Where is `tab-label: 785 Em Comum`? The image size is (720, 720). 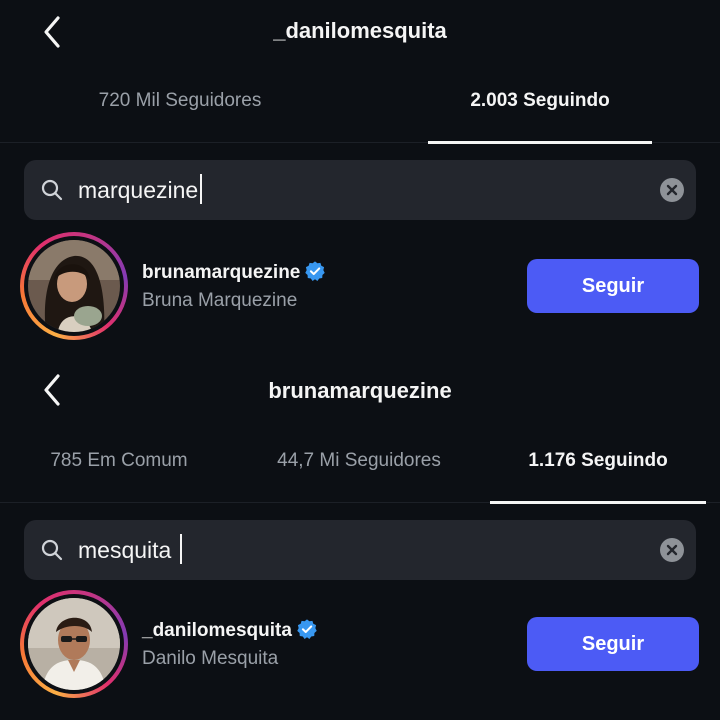
tab-label: 785 Em Comum is located at coordinates (119, 460).